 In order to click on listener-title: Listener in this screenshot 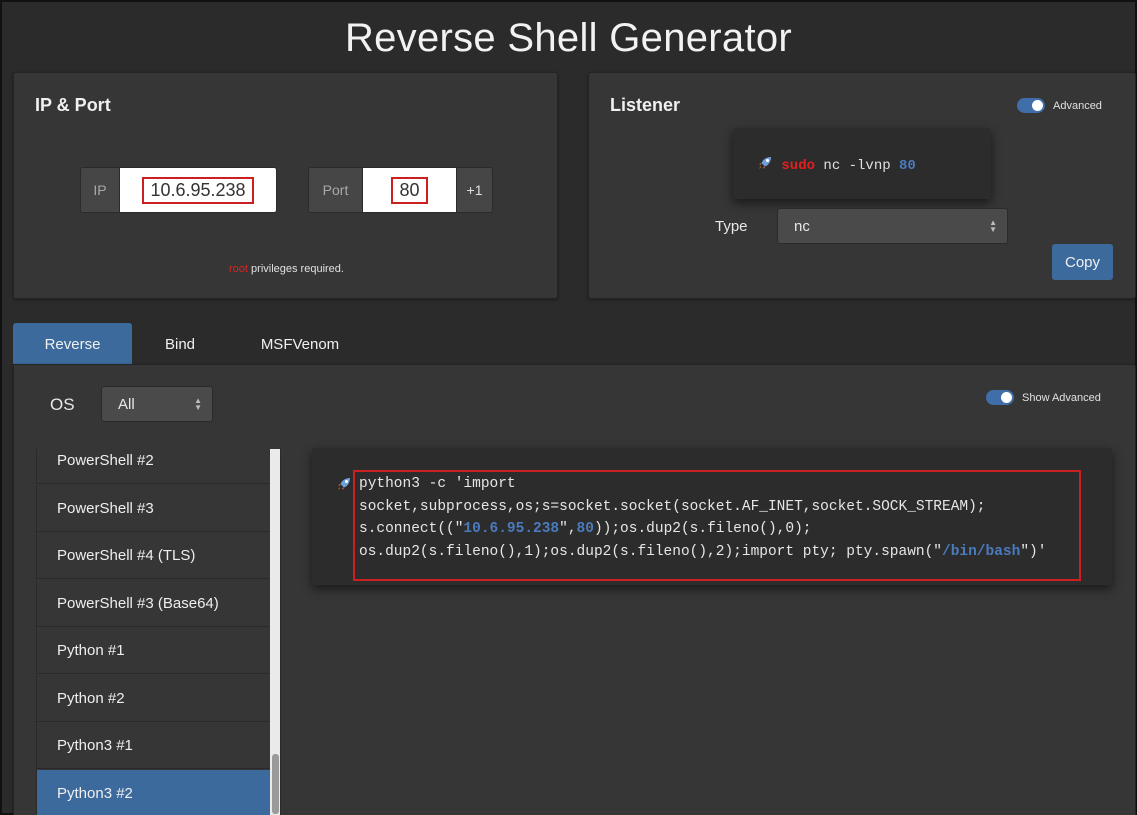, I will do `click(645, 105)`.